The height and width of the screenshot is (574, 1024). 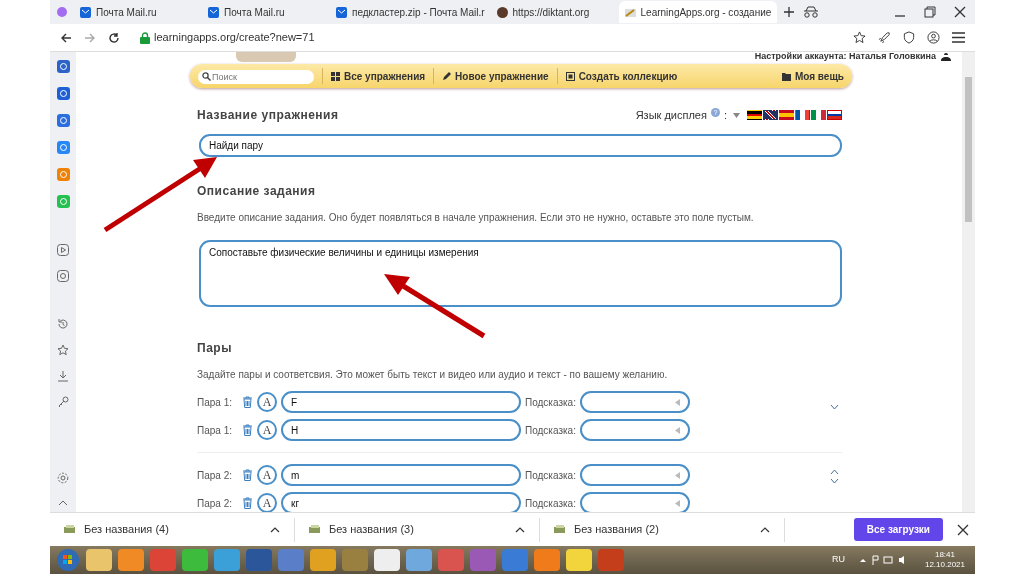 What do you see at coordinates (257, 191) in the screenshot?
I see `section-heading: Описание задания` at bounding box center [257, 191].